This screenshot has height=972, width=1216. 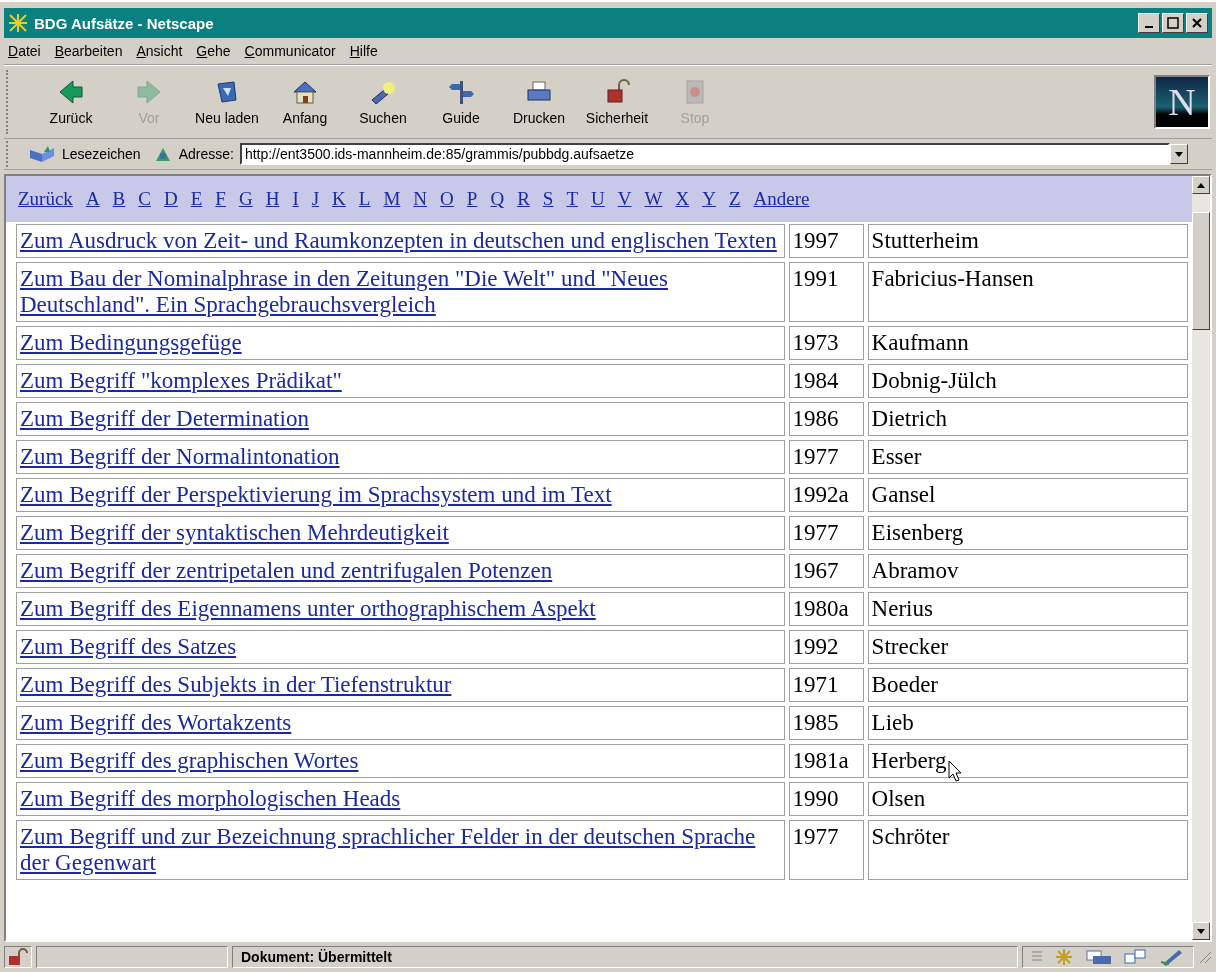 I want to click on index-link: C, so click(x=144, y=199).